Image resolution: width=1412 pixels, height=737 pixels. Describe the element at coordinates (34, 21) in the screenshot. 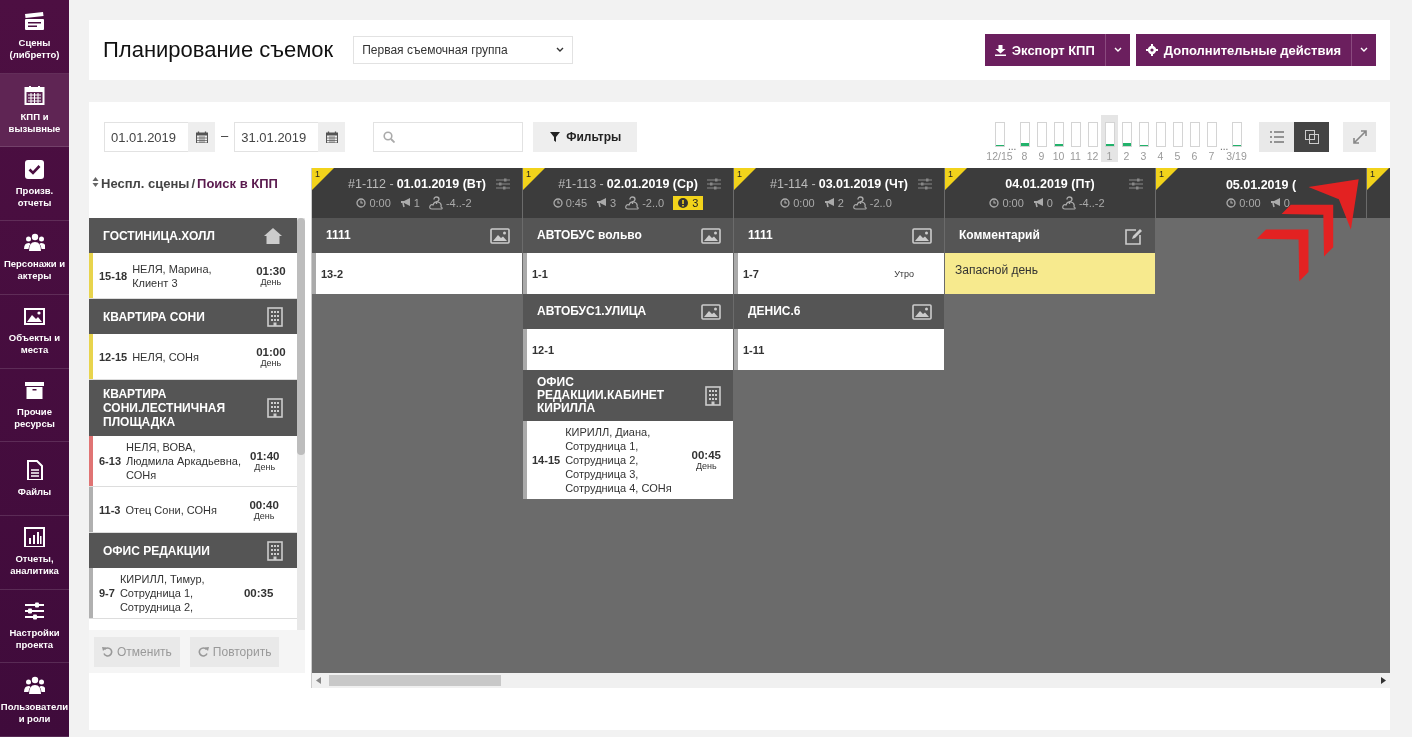

I see `clapperboard-icon` at that location.